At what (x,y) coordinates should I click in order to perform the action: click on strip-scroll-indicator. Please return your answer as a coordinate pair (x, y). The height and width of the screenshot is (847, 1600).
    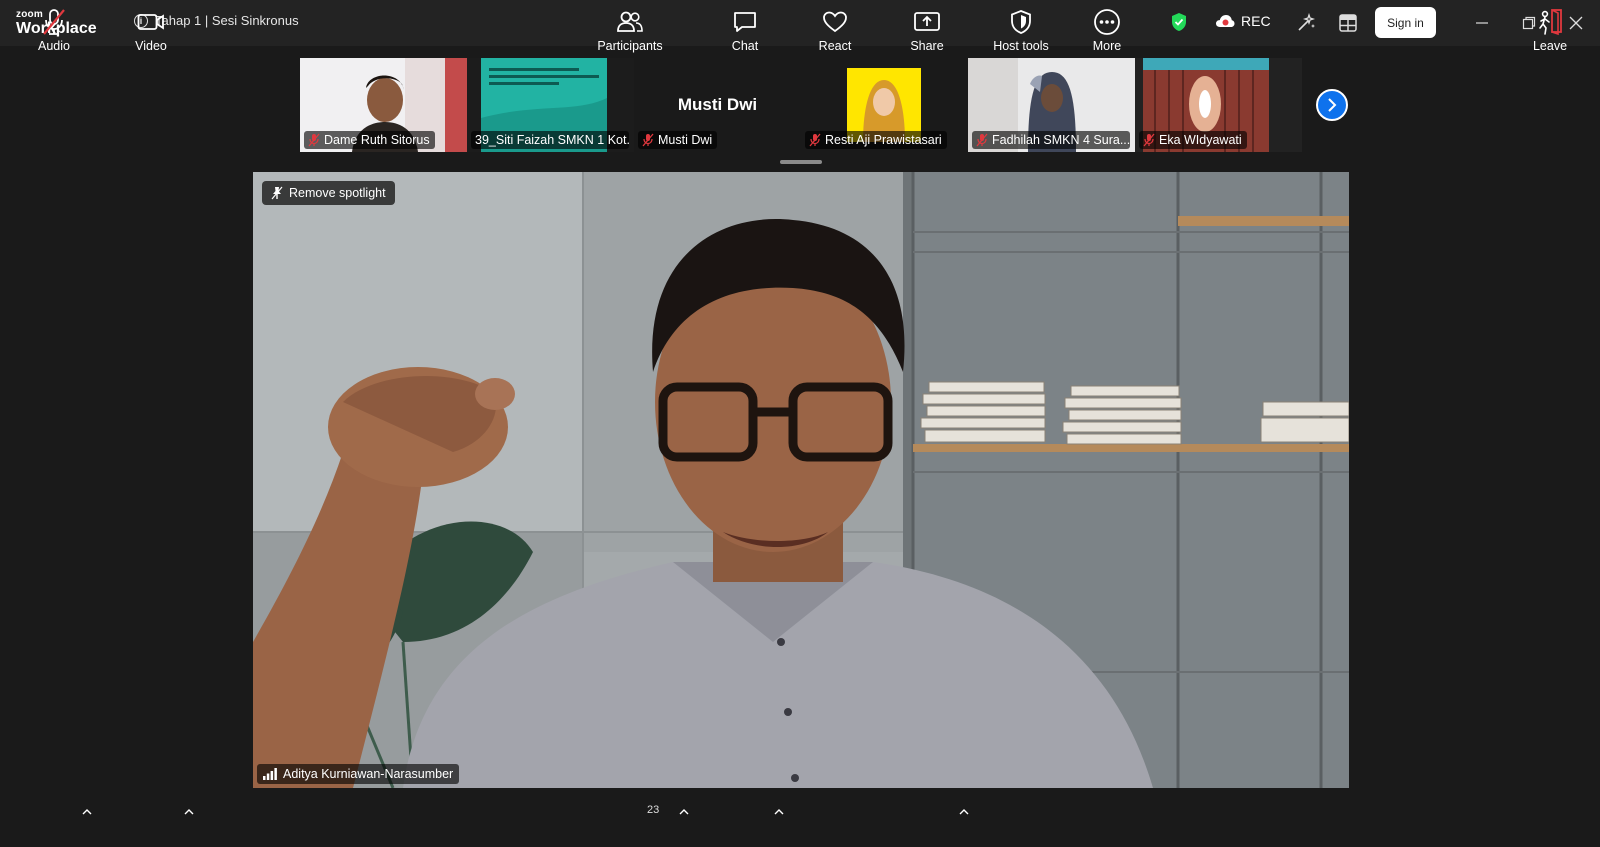
    Looking at the image, I should click on (801, 162).